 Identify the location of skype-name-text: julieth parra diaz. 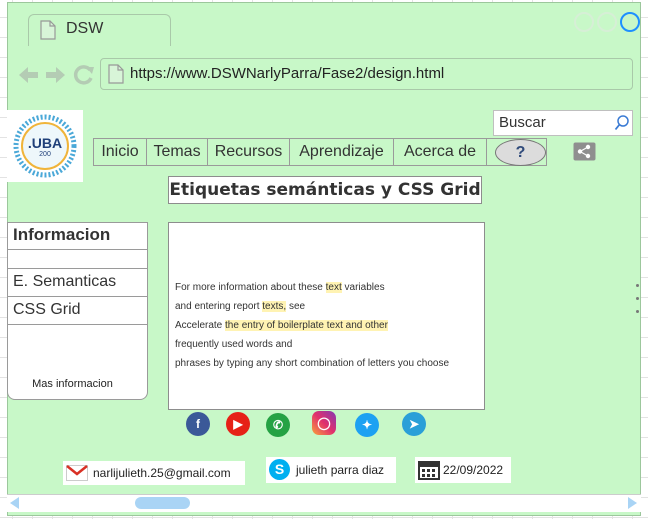
(340, 470).